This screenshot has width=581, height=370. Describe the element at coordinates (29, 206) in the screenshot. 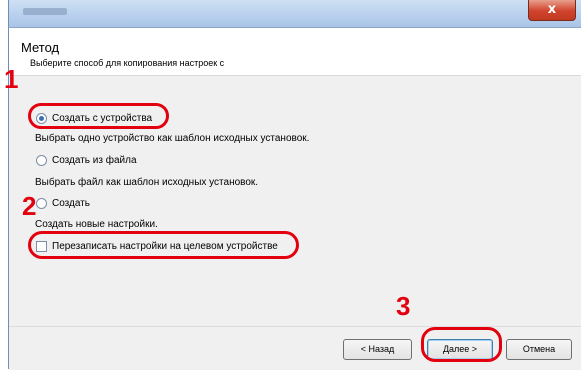

I see `step-number-2: 2` at that location.